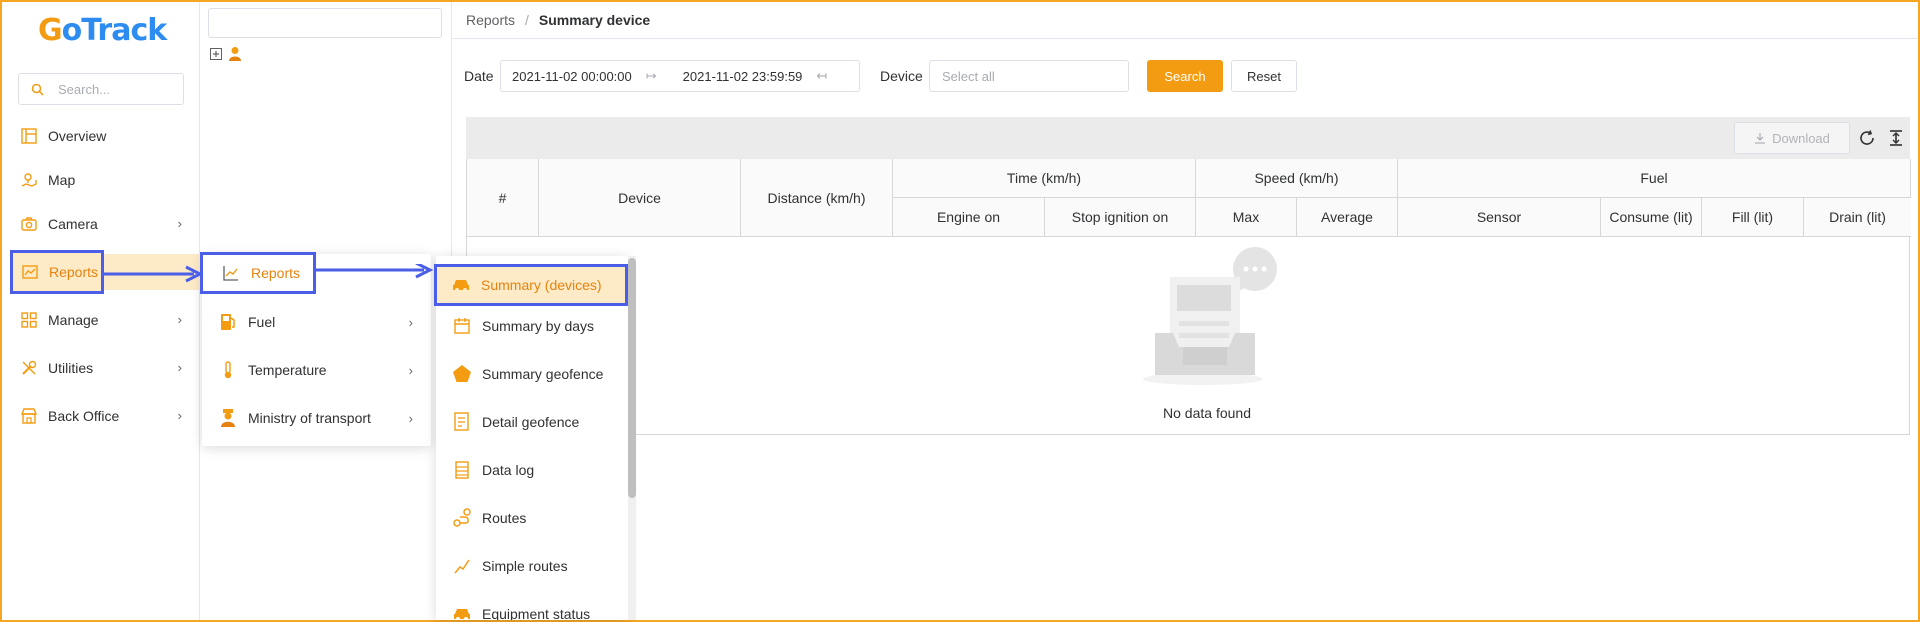 The height and width of the screenshot is (622, 1920). What do you see at coordinates (29, 368) in the screenshot?
I see `tools-icon` at bounding box center [29, 368].